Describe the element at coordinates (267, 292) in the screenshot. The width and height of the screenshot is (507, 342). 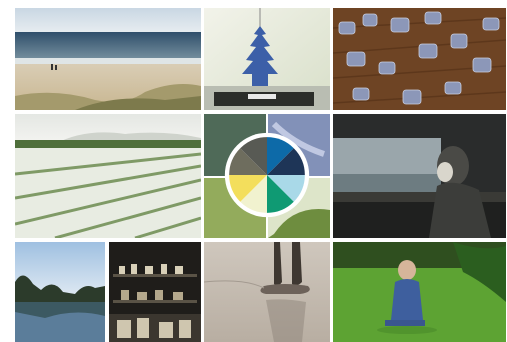
I see `feet-in-water-photo` at that location.